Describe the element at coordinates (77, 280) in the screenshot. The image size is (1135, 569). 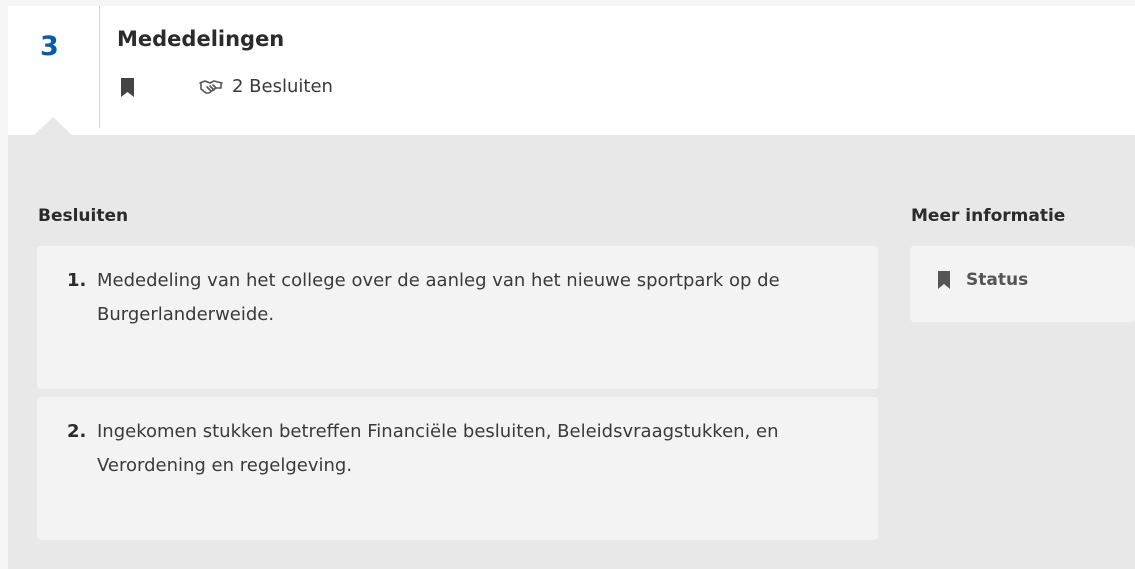
I see `decision-number-1: 1.` at that location.